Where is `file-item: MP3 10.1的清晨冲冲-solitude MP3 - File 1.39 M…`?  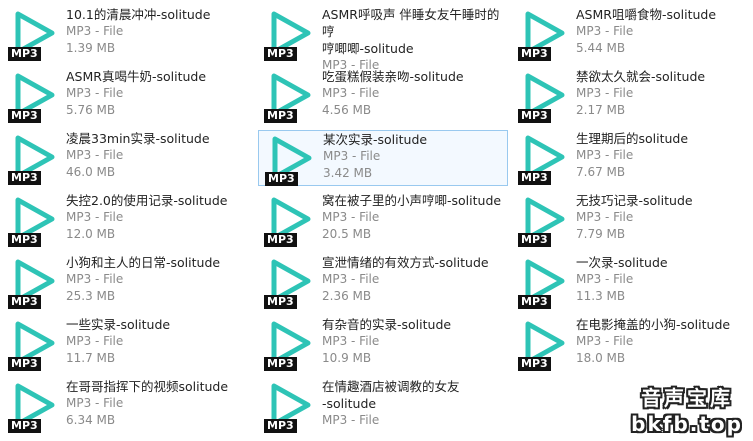
file-item: MP3 10.1的清晨冲冲-solitude MP3 - File 1.39 M… is located at coordinates (122, 34).